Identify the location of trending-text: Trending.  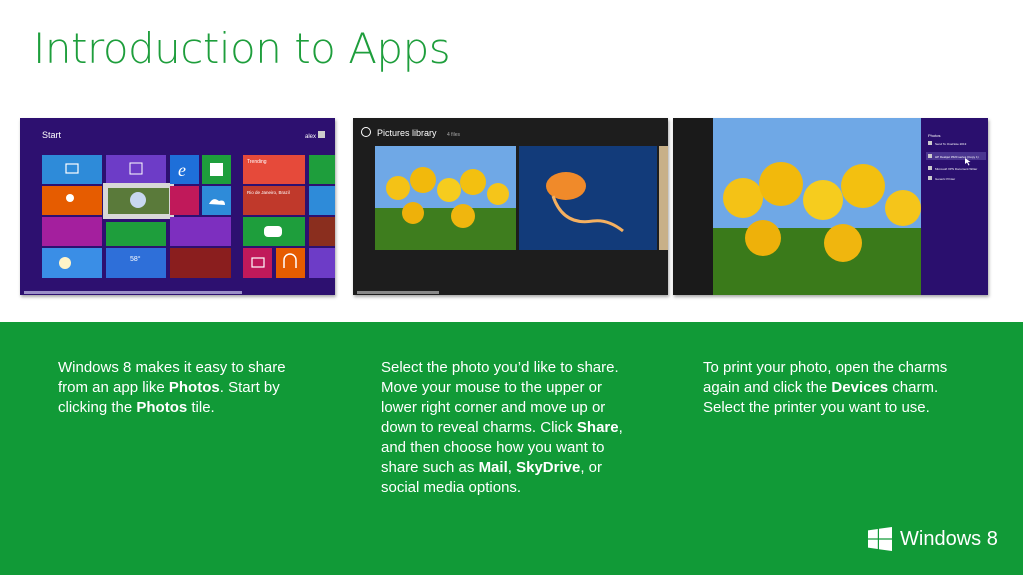
(257, 162).